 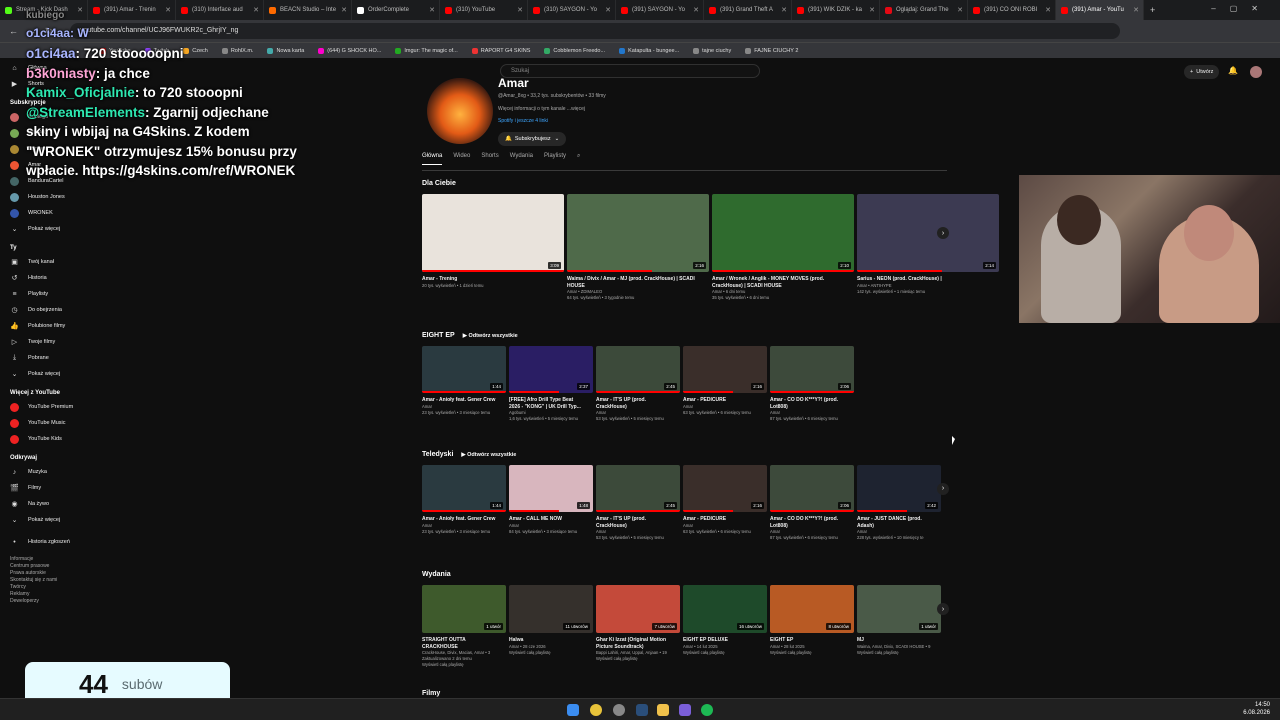 What do you see at coordinates (45, 326) in the screenshot?
I see `sidebar-item: 👍 Polubione filmy` at bounding box center [45, 326].